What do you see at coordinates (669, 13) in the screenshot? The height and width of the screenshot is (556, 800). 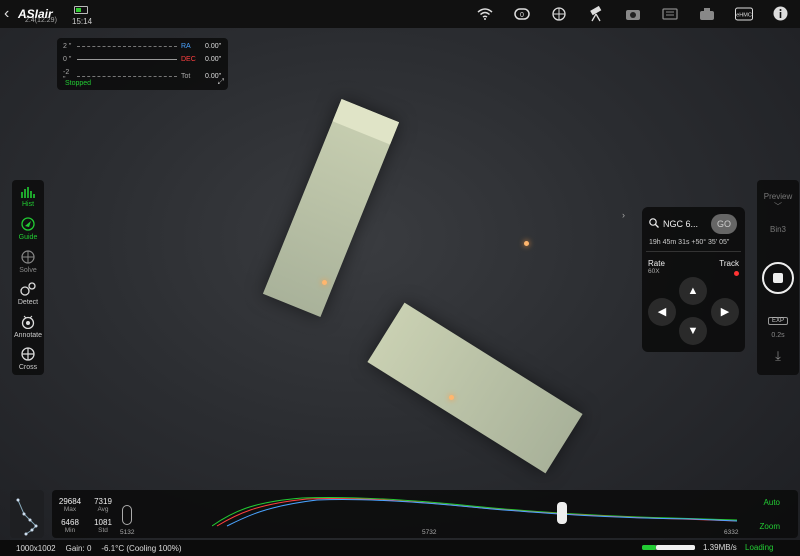 I see `filter-icon` at bounding box center [669, 13].